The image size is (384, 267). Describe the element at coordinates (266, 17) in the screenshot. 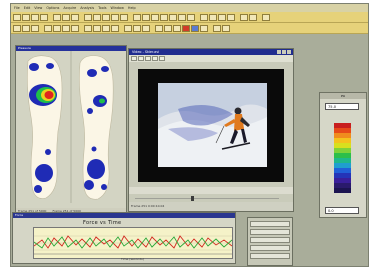

I see `help-button` at that location.